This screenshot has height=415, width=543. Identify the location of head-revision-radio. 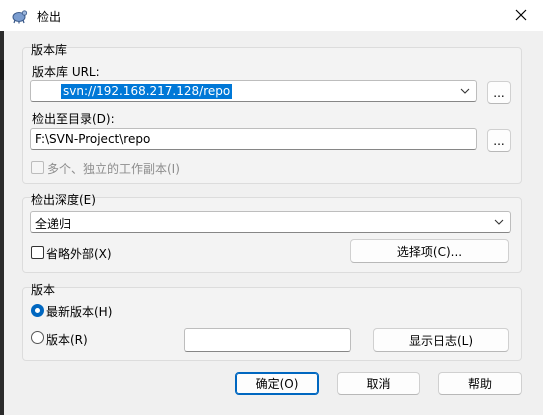
(37, 310).